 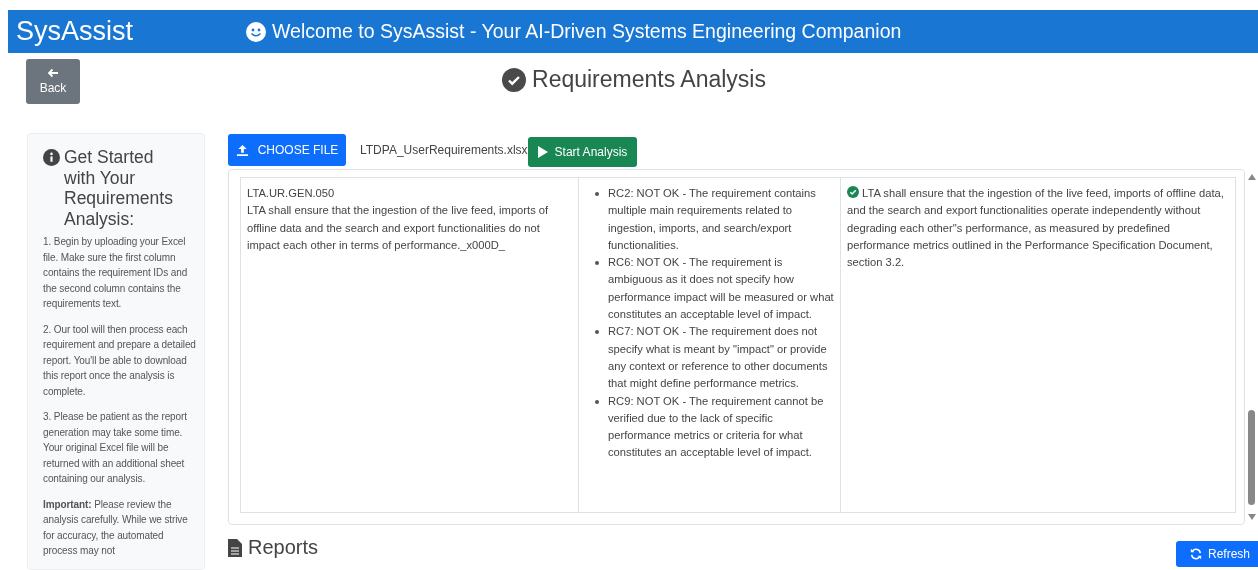 What do you see at coordinates (242, 150) in the screenshot?
I see `upload-icon` at bounding box center [242, 150].